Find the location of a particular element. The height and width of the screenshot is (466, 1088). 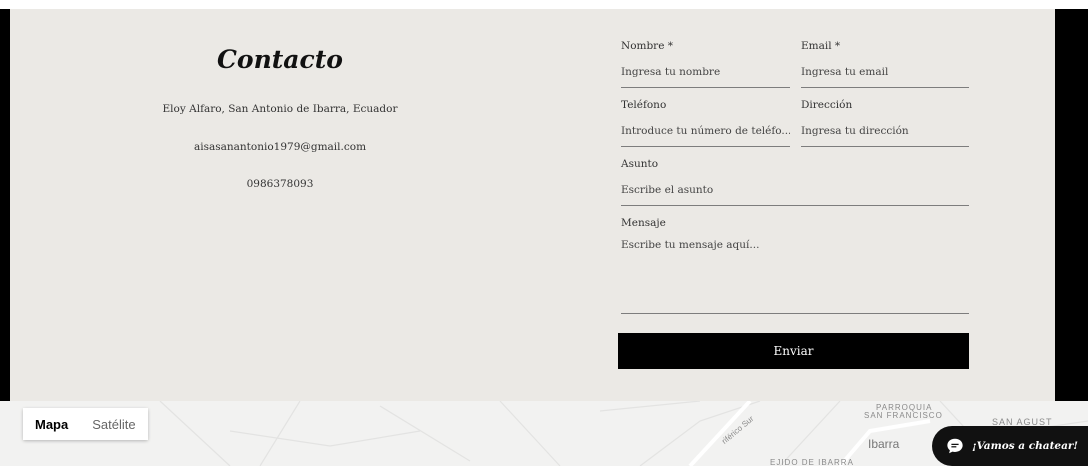

mensaje-label: Mensaje is located at coordinates (643, 223).